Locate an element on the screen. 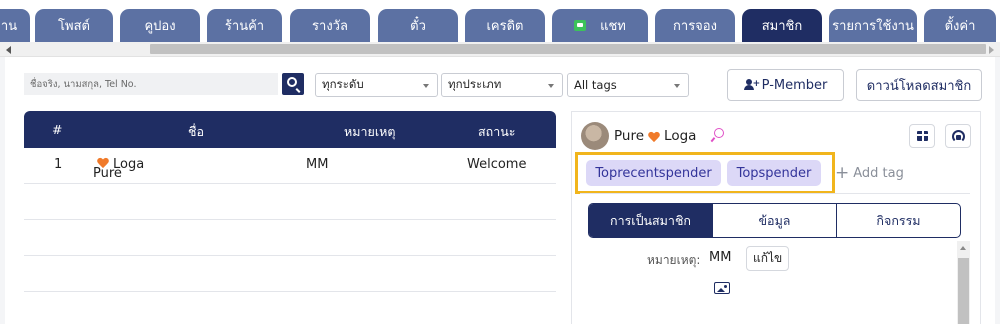 The width and height of the screenshot is (1000, 324). scroll-up-icon is located at coordinates (963, 248).